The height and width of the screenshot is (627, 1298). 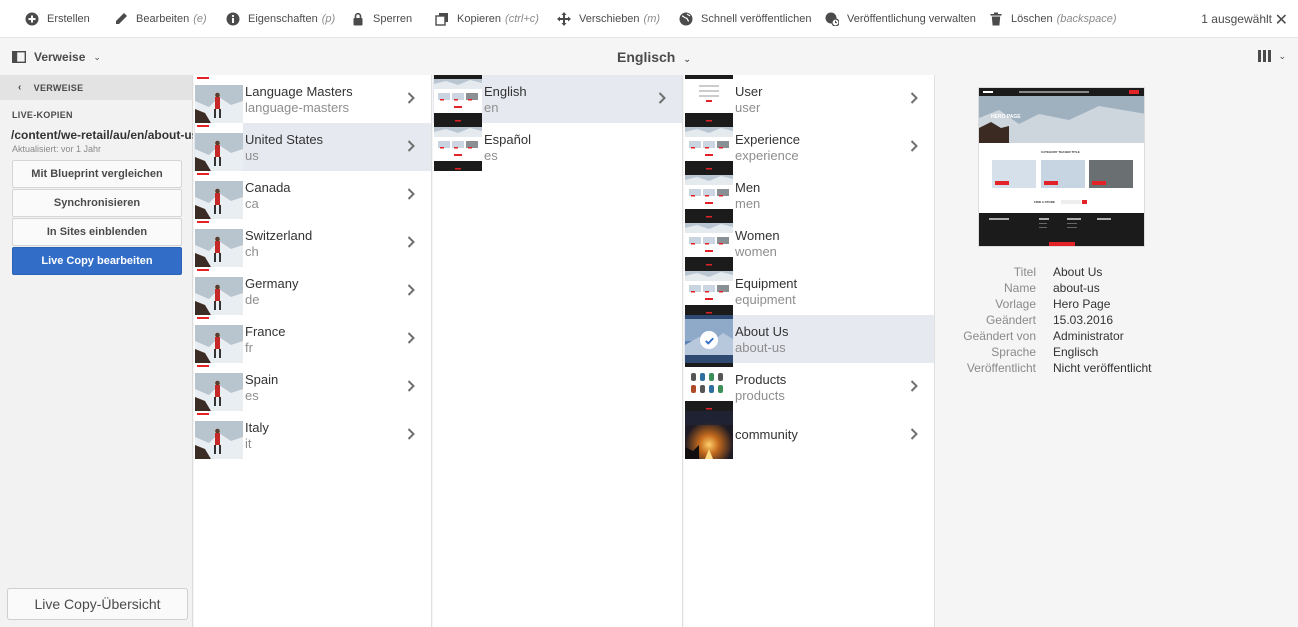 I want to click on list-item: Language Masters language-masters, so click(x=312, y=99).